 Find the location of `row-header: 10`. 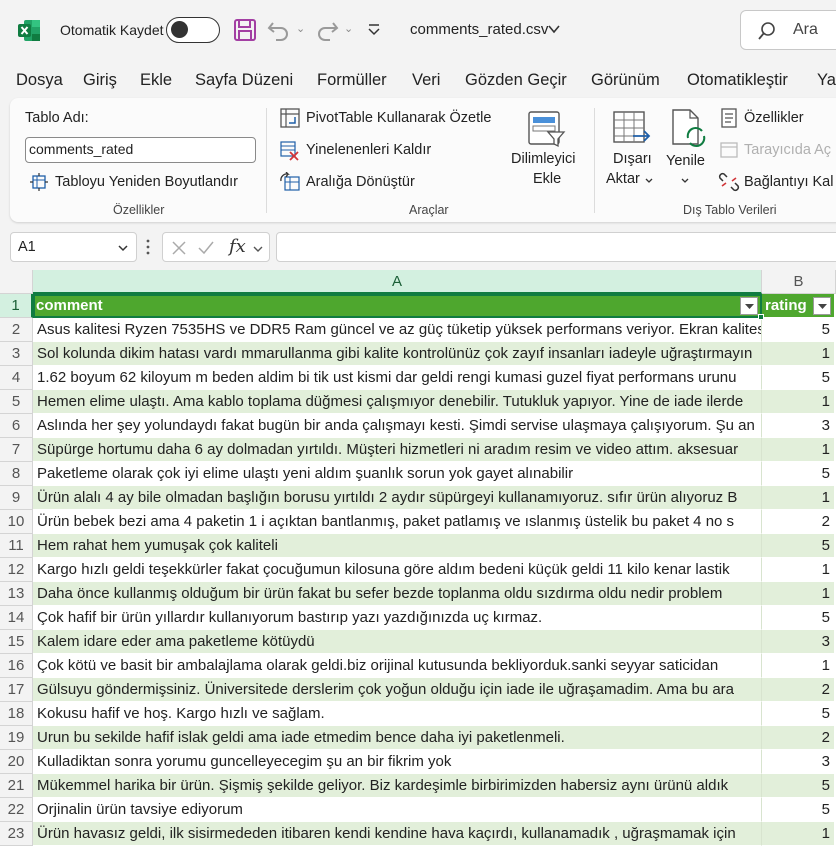

row-header: 10 is located at coordinates (16, 522).